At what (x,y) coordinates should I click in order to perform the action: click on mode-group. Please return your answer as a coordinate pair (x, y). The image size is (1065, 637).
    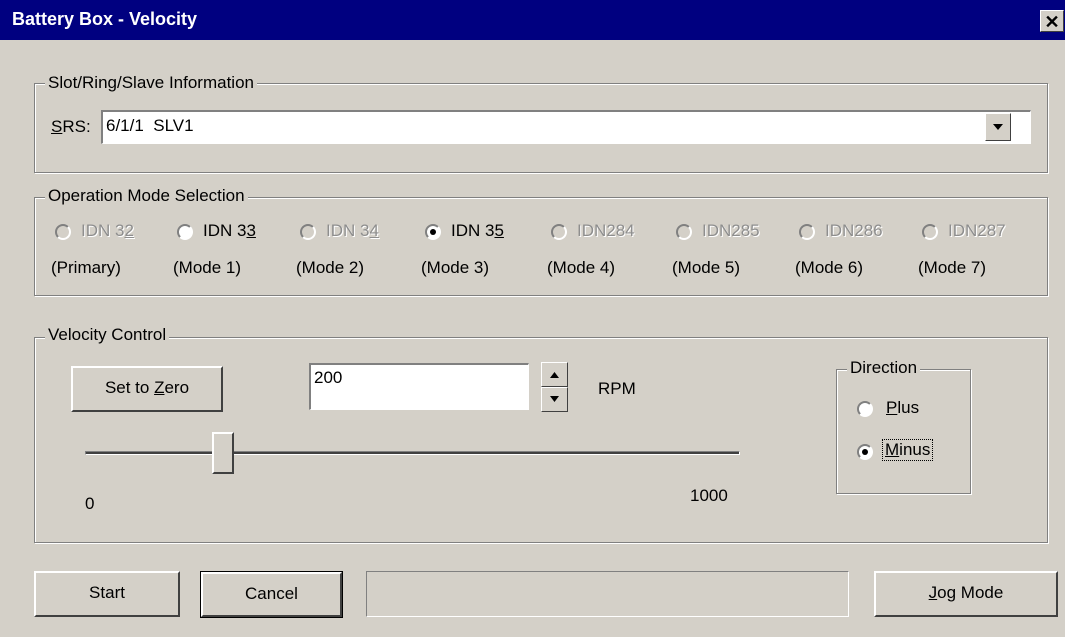
    Looking at the image, I should click on (541, 246).